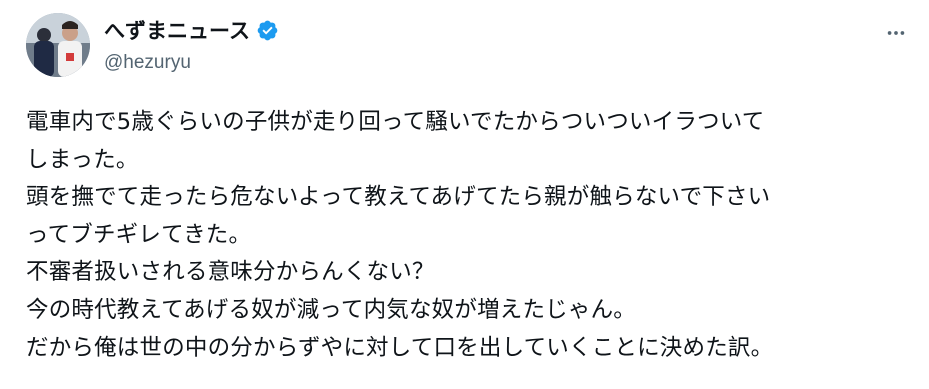 This screenshot has height=389, width=929. What do you see at coordinates (400, 347) in the screenshot?
I see `tweet-text-line: だから俺は世の中の分からずやに対して口を出していくことに決めた訳。` at bounding box center [400, 347].